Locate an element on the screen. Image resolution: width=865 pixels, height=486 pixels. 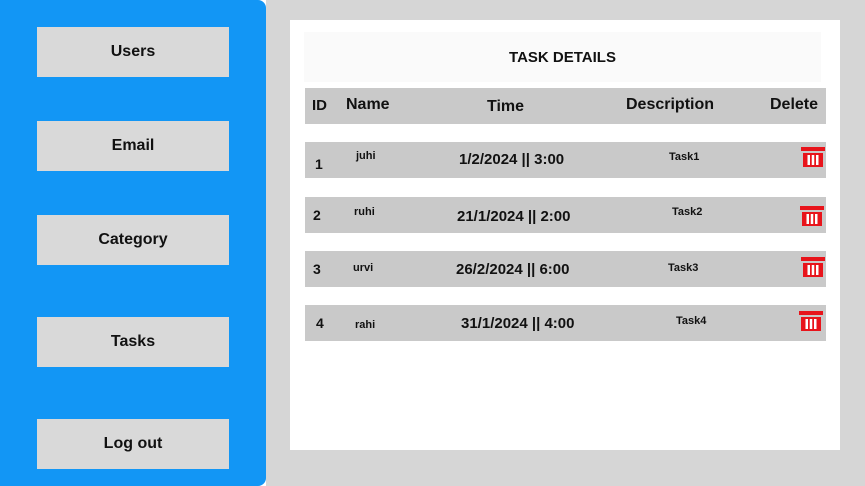
task-id: 2 is located at coordinates (317, 215).